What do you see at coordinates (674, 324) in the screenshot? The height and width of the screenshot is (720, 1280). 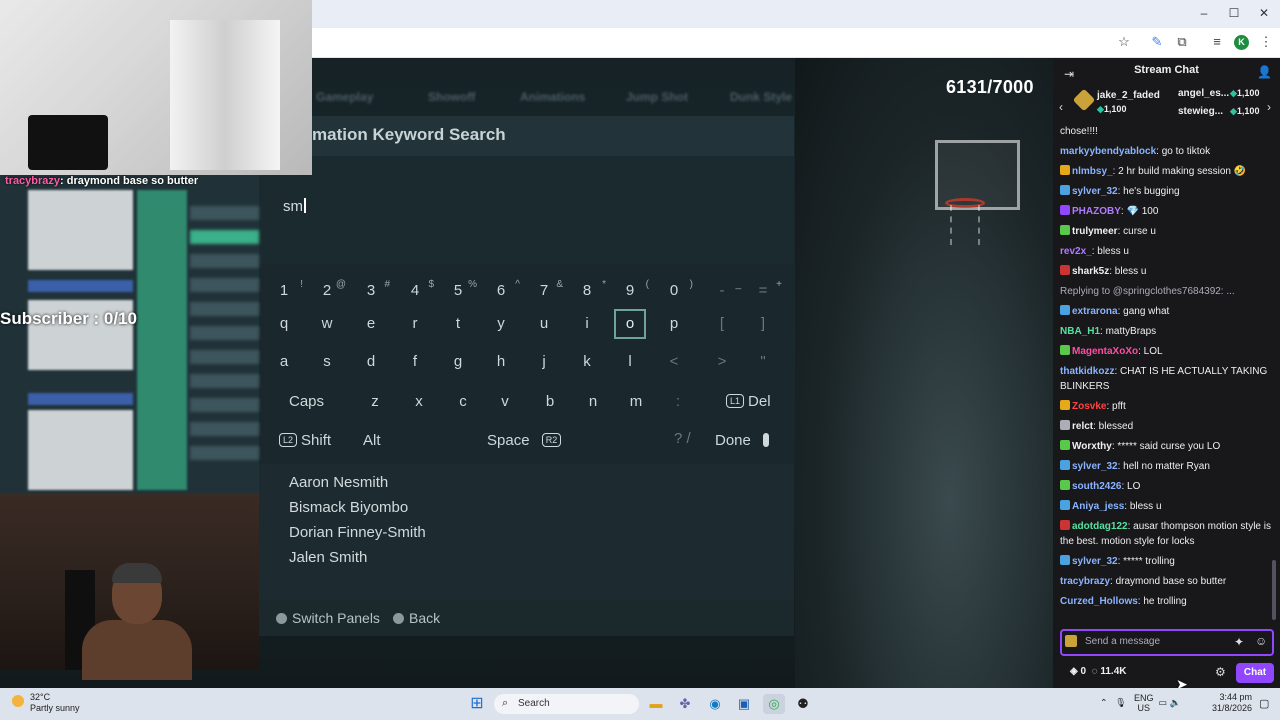 I see `key-p: p` at bounding box center [674, 324].